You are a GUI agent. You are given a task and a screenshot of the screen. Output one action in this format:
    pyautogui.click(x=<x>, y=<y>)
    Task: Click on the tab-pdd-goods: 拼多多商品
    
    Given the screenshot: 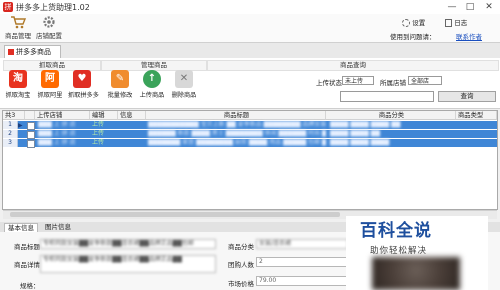 What is the action you would take?
    pyautogui.click(x=32, y=51)
    